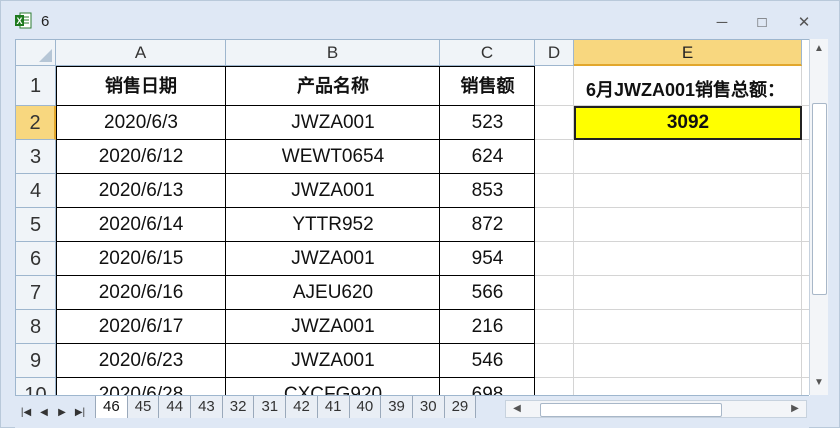  I want to click on table-cell: 2020/6/17, so click(141, 327).